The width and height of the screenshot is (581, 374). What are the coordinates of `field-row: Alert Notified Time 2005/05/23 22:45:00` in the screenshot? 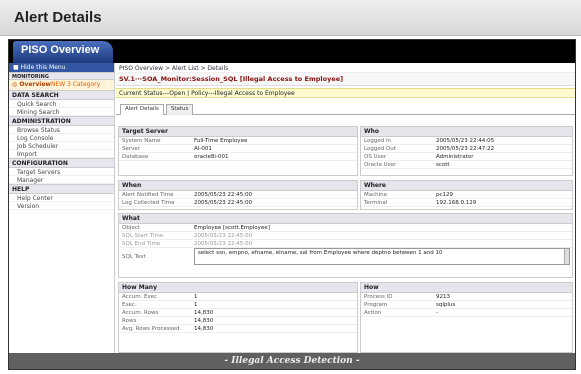 It's located at (238, 195).